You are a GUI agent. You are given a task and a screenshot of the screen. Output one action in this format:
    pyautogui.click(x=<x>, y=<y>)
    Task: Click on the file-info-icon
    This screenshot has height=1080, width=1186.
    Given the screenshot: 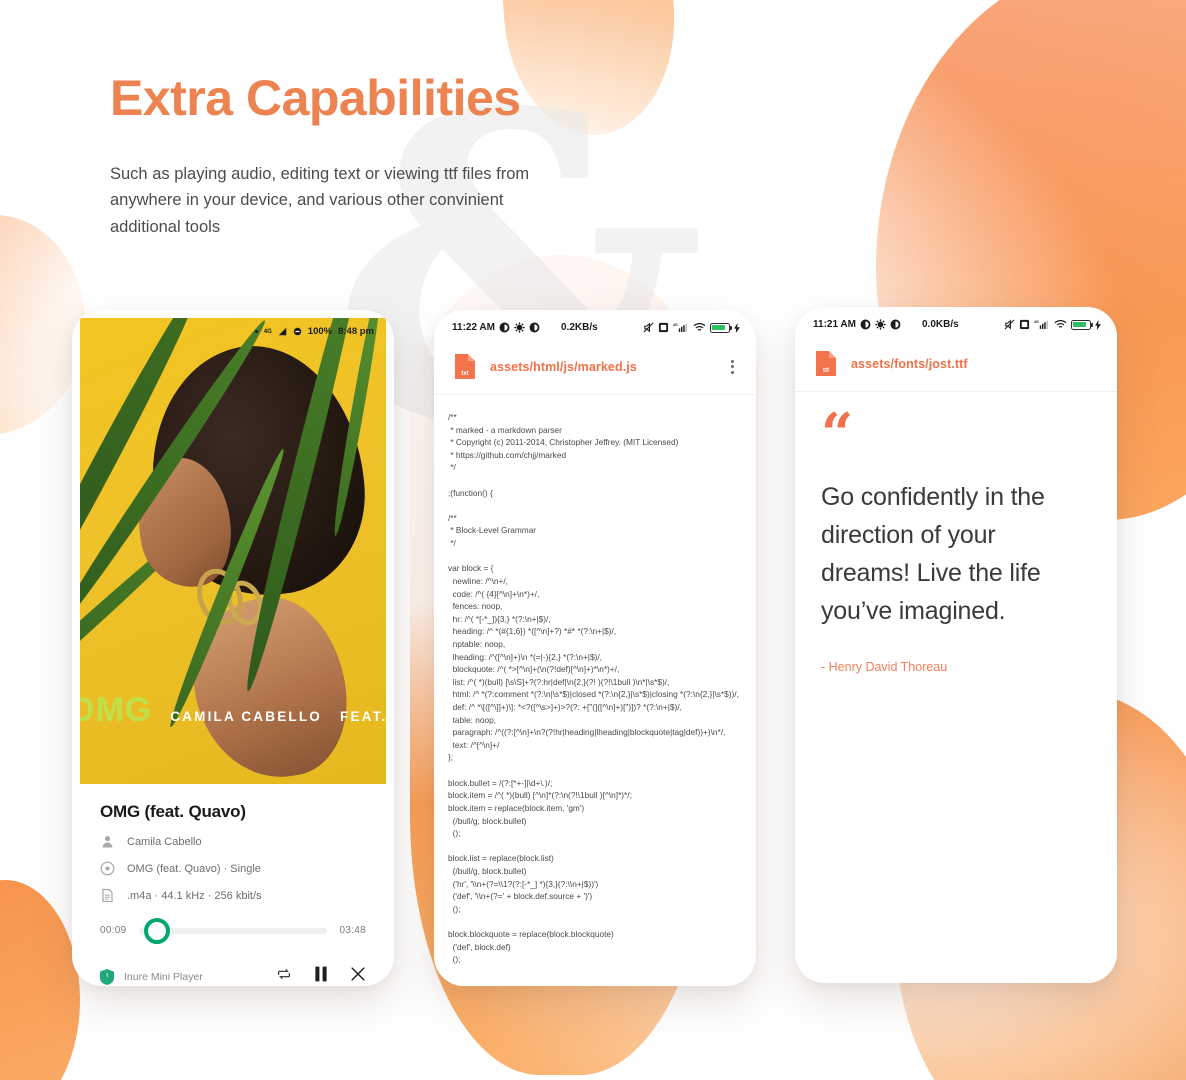 What is the action you would take?
    pyautogui.click(x=107, y=895)
    